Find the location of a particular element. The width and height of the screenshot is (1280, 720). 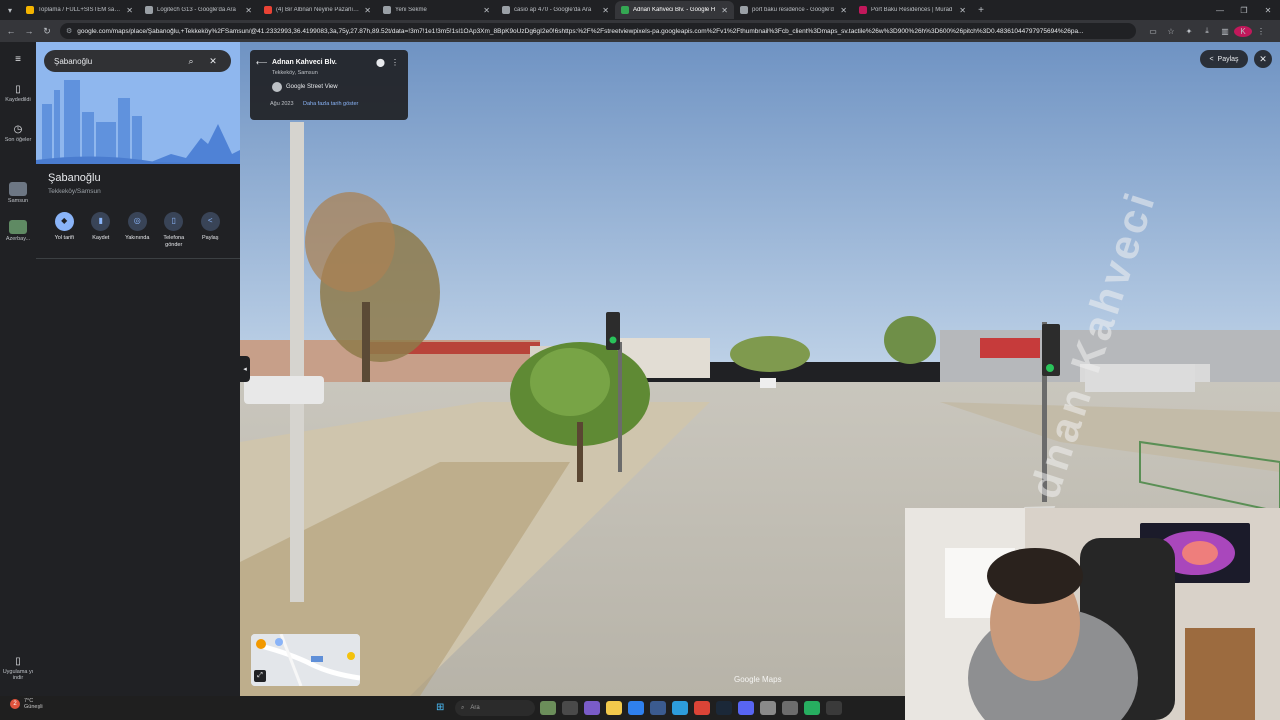

action-phone: ▯ Telefona gönder is located at coordinates (174, 230).